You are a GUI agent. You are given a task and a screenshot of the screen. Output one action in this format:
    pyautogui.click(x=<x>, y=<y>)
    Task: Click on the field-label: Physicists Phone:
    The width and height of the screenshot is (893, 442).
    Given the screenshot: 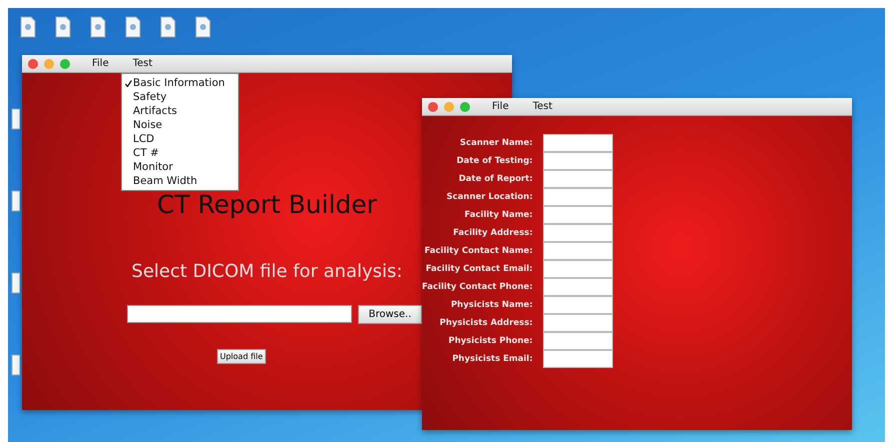 What is the action you would take?
    pyautogui.click(x=490, y=341)
    